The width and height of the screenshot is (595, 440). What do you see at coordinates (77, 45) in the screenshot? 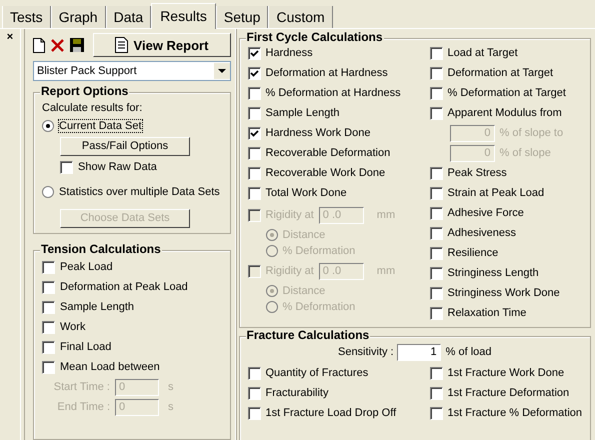
I see `save-icon` at bounding box center [77, 45].